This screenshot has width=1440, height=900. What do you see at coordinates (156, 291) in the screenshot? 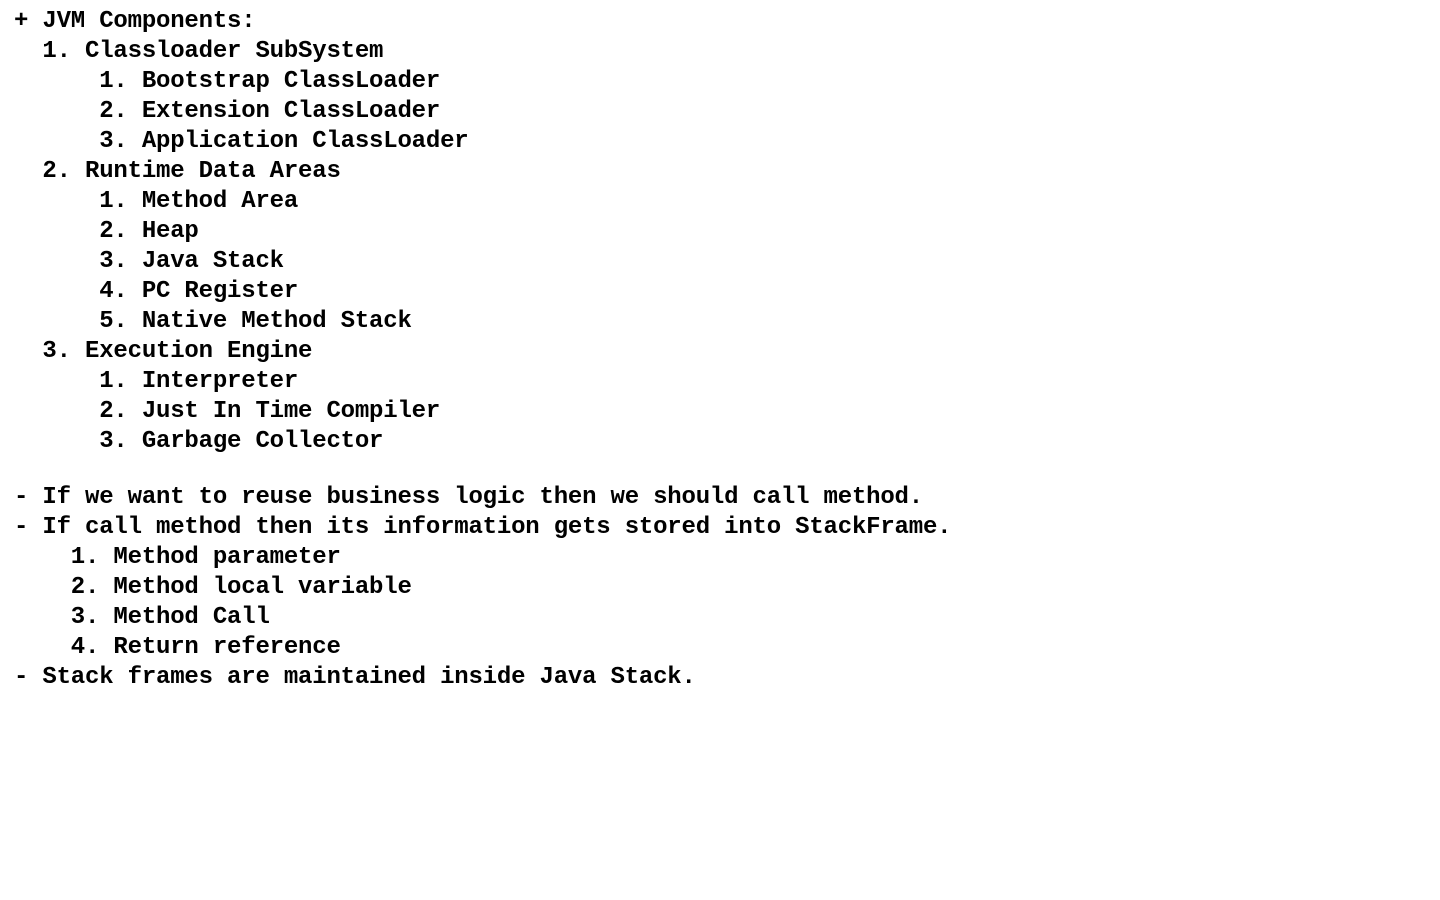
I see `list-item-pc-register: 4. PC Register` at bounding box center [156, 291].